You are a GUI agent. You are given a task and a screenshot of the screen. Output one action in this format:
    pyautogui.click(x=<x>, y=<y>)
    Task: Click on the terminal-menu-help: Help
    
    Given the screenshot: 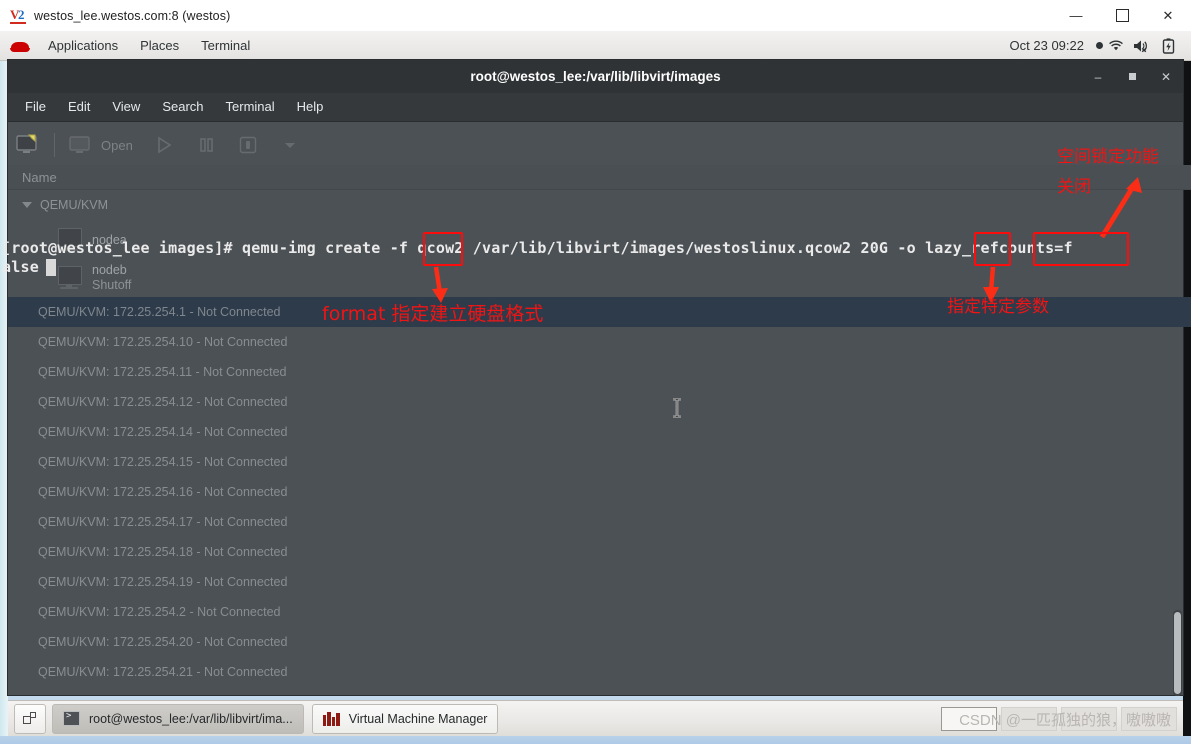 What is the action you would take?
    pyautogui.click(x=310, y=107)
    